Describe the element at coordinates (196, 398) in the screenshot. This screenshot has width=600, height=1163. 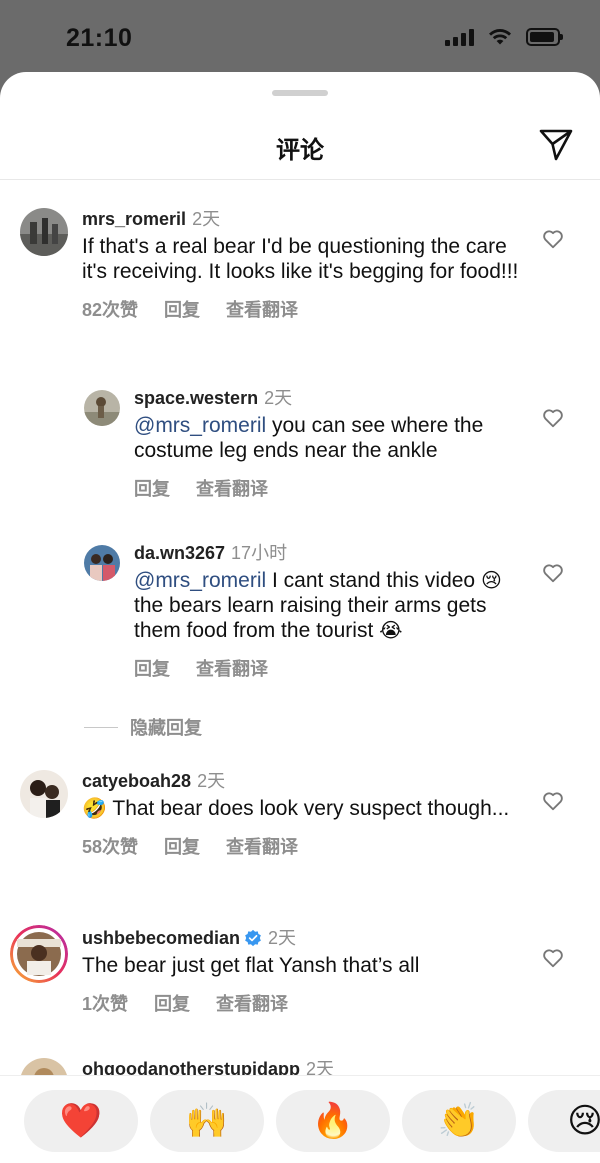
I see `comment-username: space.western` at that location.